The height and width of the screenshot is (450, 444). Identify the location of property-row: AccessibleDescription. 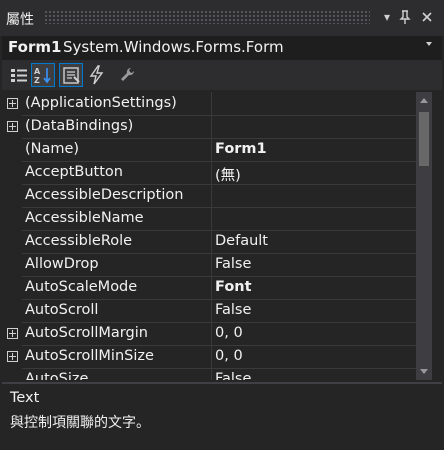
(209, 196).